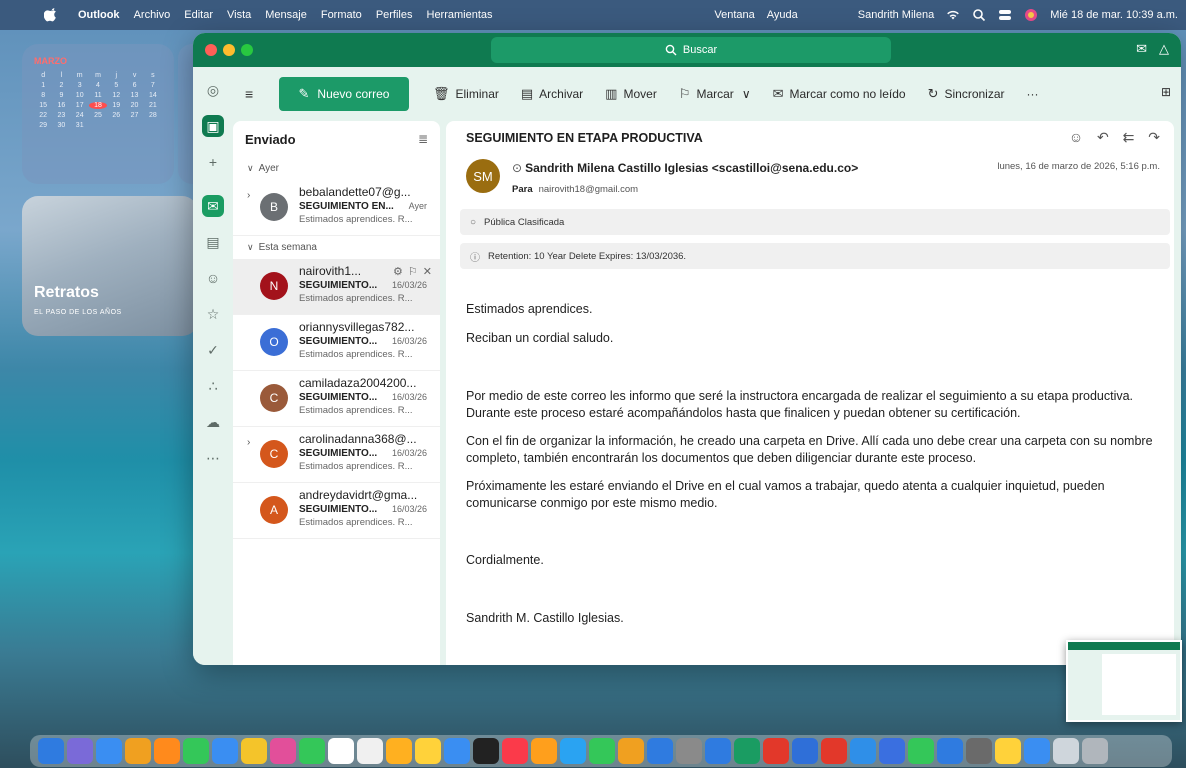 The width and height of the screenshot is (1186, 768). What do you see at coordinates (344, 94) in the screenshot?
I see `new-mail-button: ✎ Nuevo correo` at bounding box center [344, 94].